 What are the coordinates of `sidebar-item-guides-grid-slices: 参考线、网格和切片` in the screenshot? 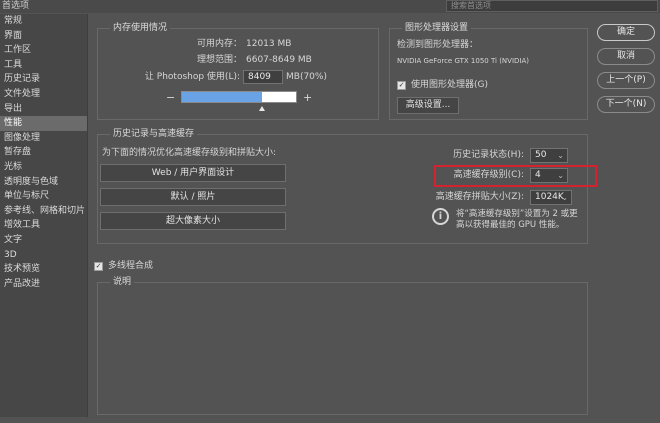 It's located at (43, 211).